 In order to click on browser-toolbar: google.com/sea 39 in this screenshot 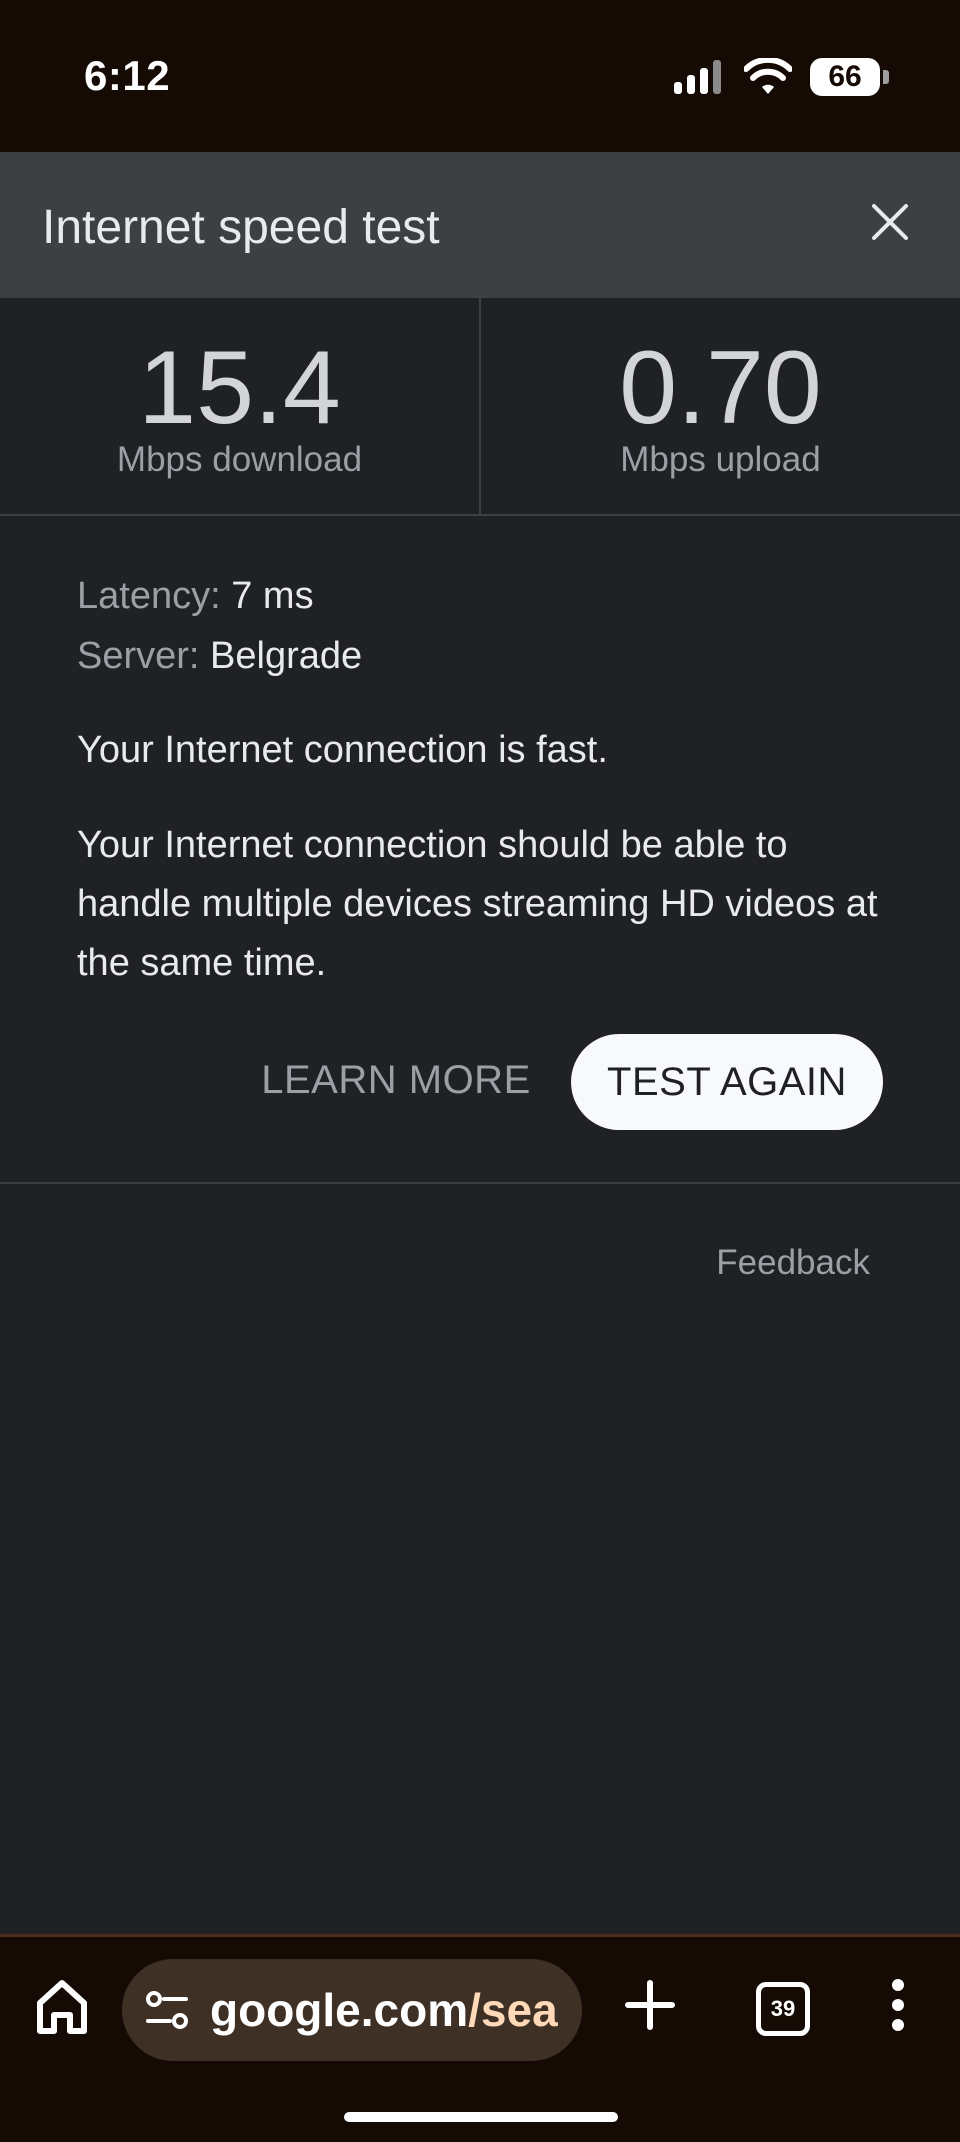, I will do `click(480, 2008)`.